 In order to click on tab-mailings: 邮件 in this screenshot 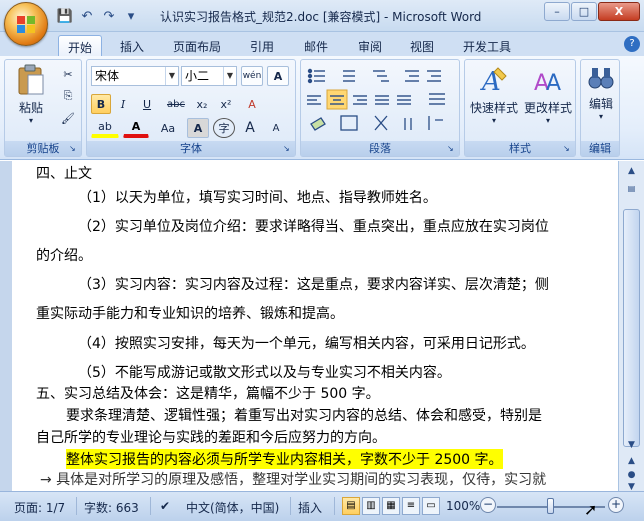, I will do `click(316, 45)`.